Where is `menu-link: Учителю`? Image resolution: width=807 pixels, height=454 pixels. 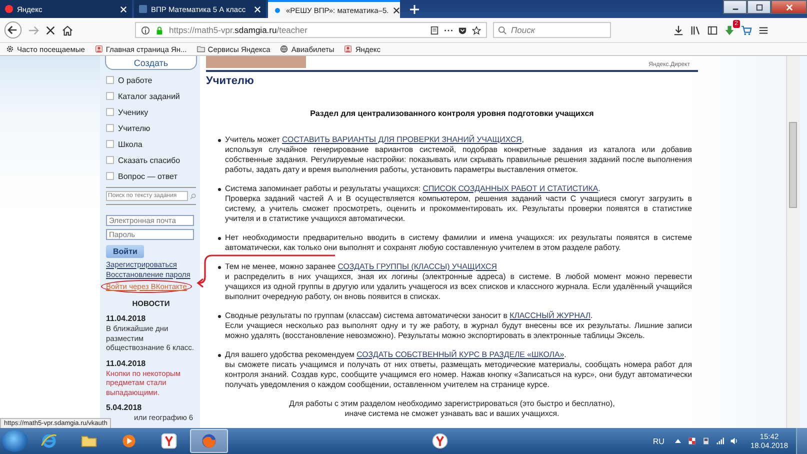 menu-link: Учителю is located at coordinates (134, 128).